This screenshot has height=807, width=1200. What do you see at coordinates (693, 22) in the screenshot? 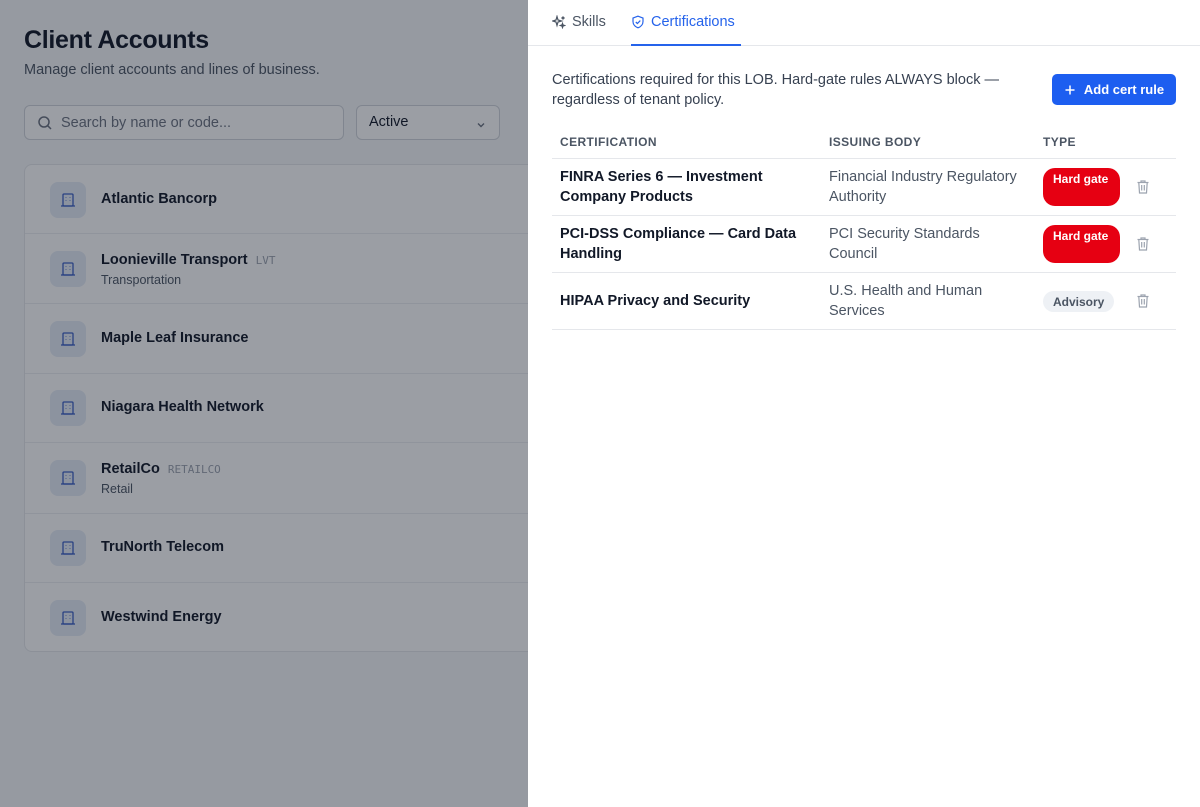
I see `tab-certifications-label: Certifications` at bounding box center [693, 22].